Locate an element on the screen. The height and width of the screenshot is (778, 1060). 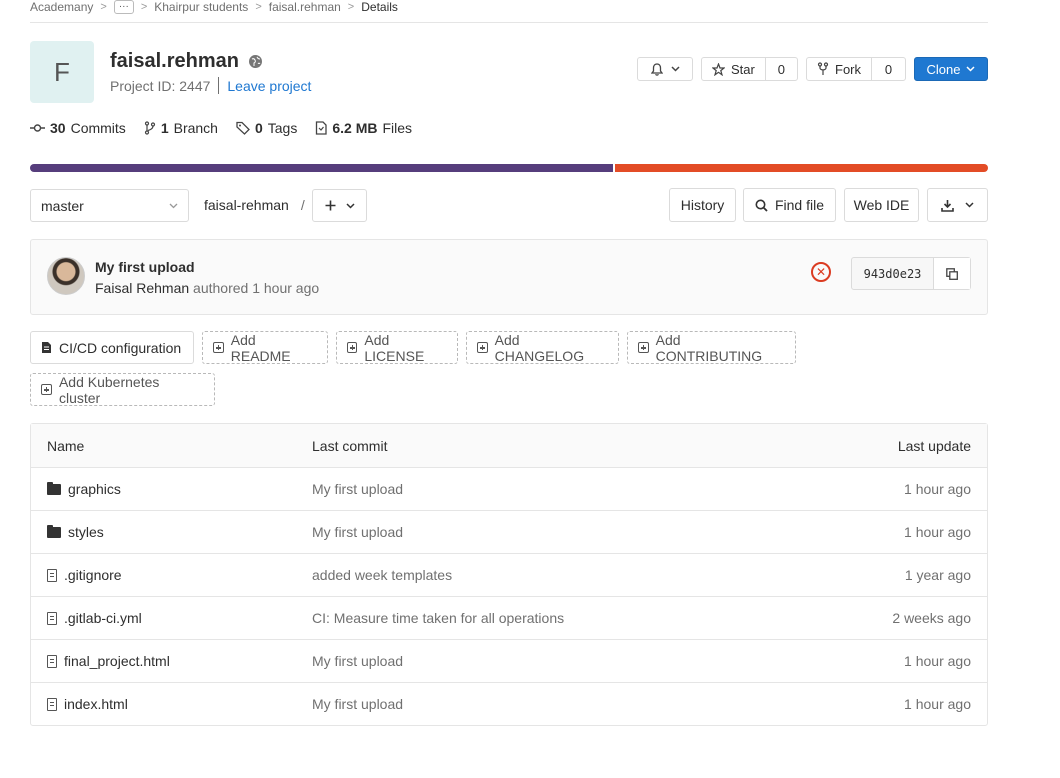
file-name-link: index.html is located at coordinates (96, 704).